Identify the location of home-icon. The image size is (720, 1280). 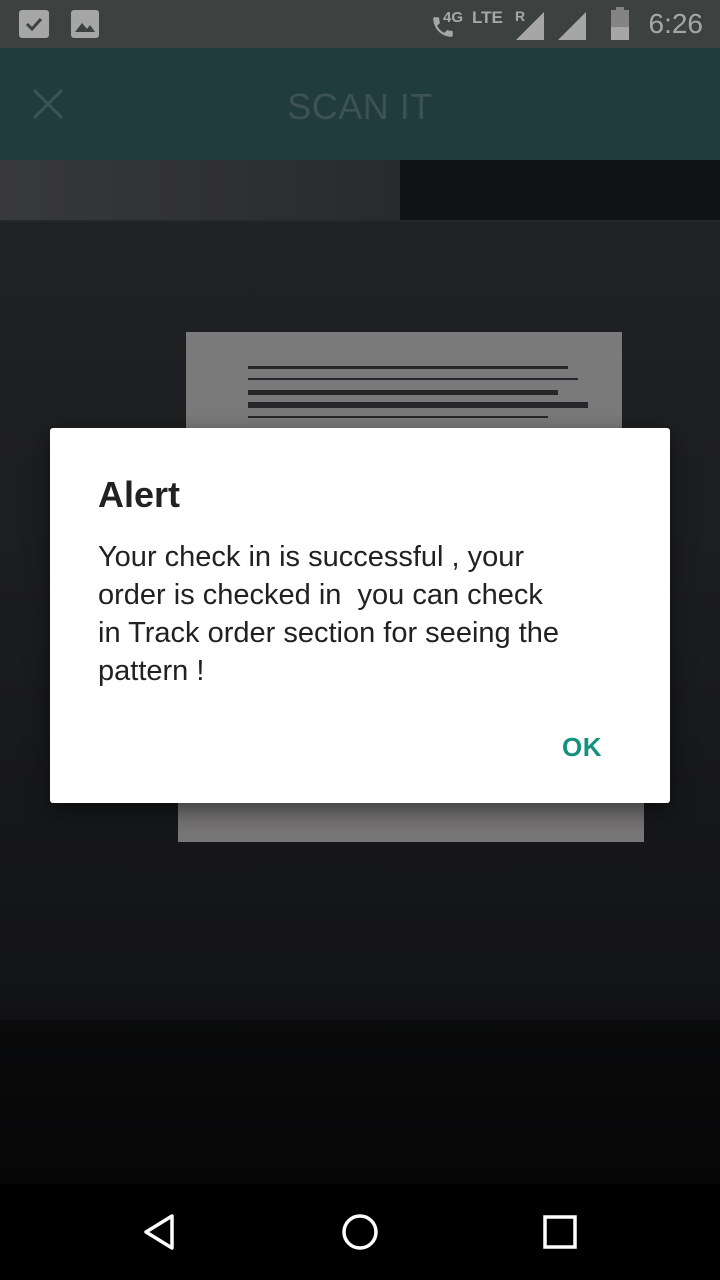
(360, 1232).